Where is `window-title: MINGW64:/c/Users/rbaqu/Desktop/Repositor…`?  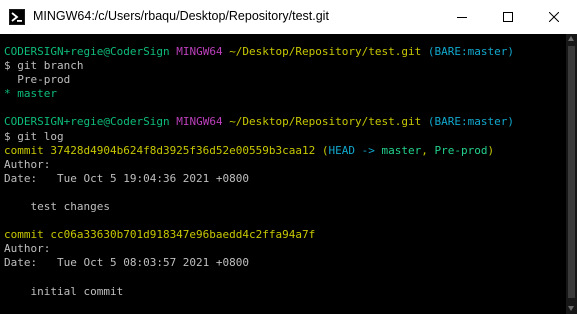 window-title: MINGW64:/c/Users/rbaqu/Desktop/Repositor… is located at coordinates (181, 16).